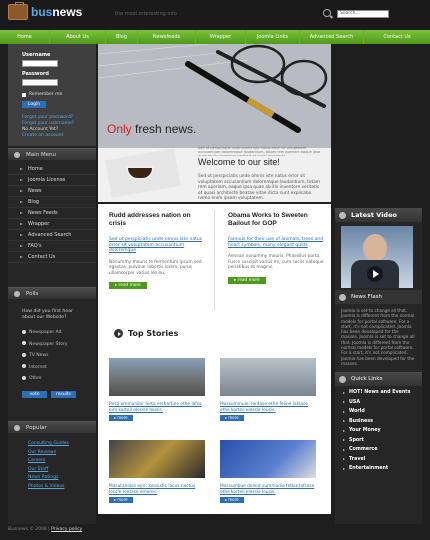 This screenshot has width=430, height=540. What do you see at coordinates (157, 377) in the screenshot?
I see `industrial-port-image` at bounding box center [157, 377].